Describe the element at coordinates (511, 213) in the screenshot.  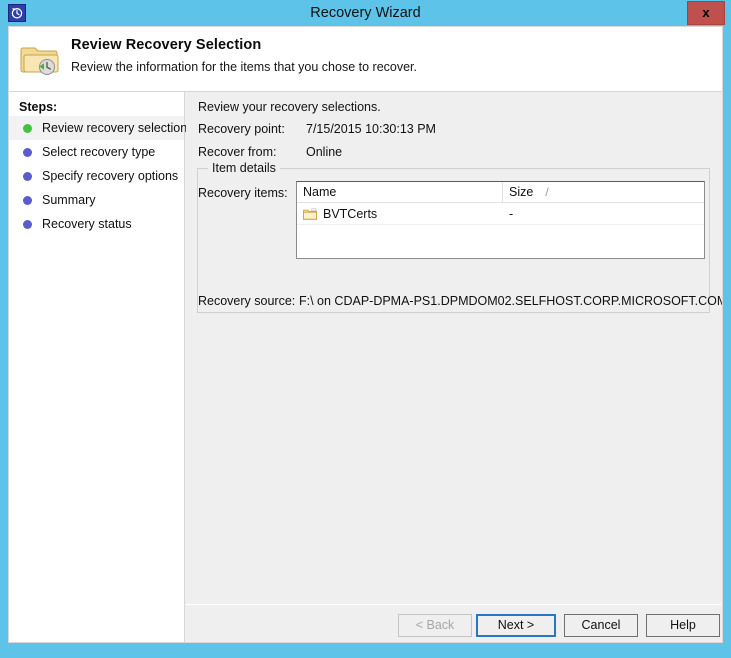
I see `table-cell-size: -` at that location.